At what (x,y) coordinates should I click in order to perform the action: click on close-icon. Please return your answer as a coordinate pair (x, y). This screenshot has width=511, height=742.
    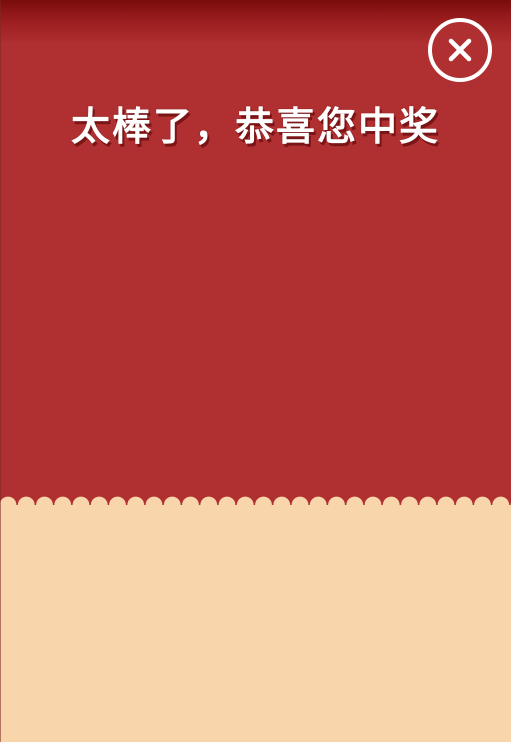
    Looking at the image, I should click on (460, 50).